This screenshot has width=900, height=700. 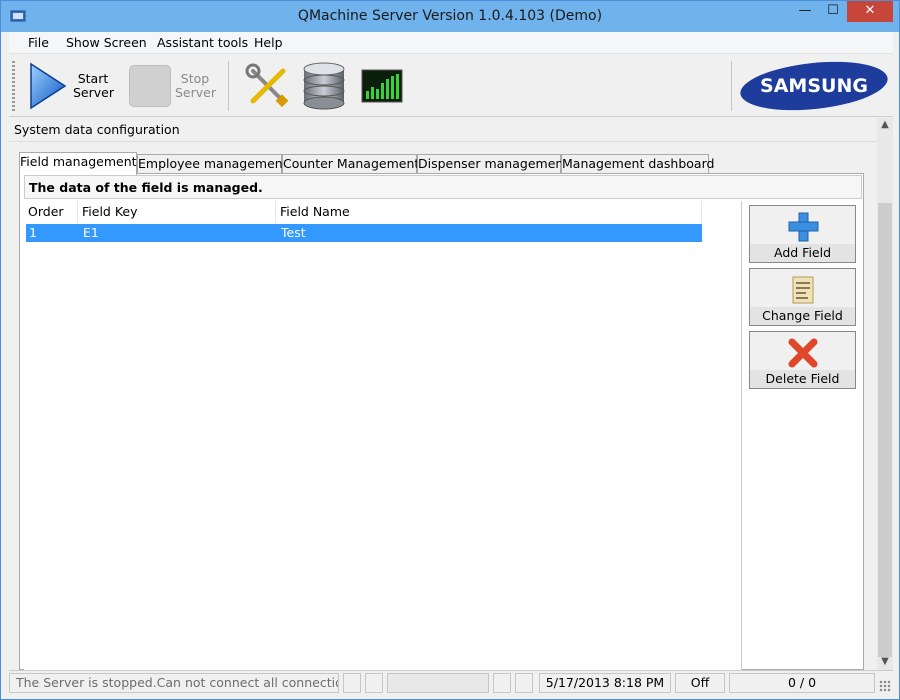 What do you see at coordinates (885, 686) in the screenshot?
I see `resize-grip-icon` at bounding box center [885, 686].